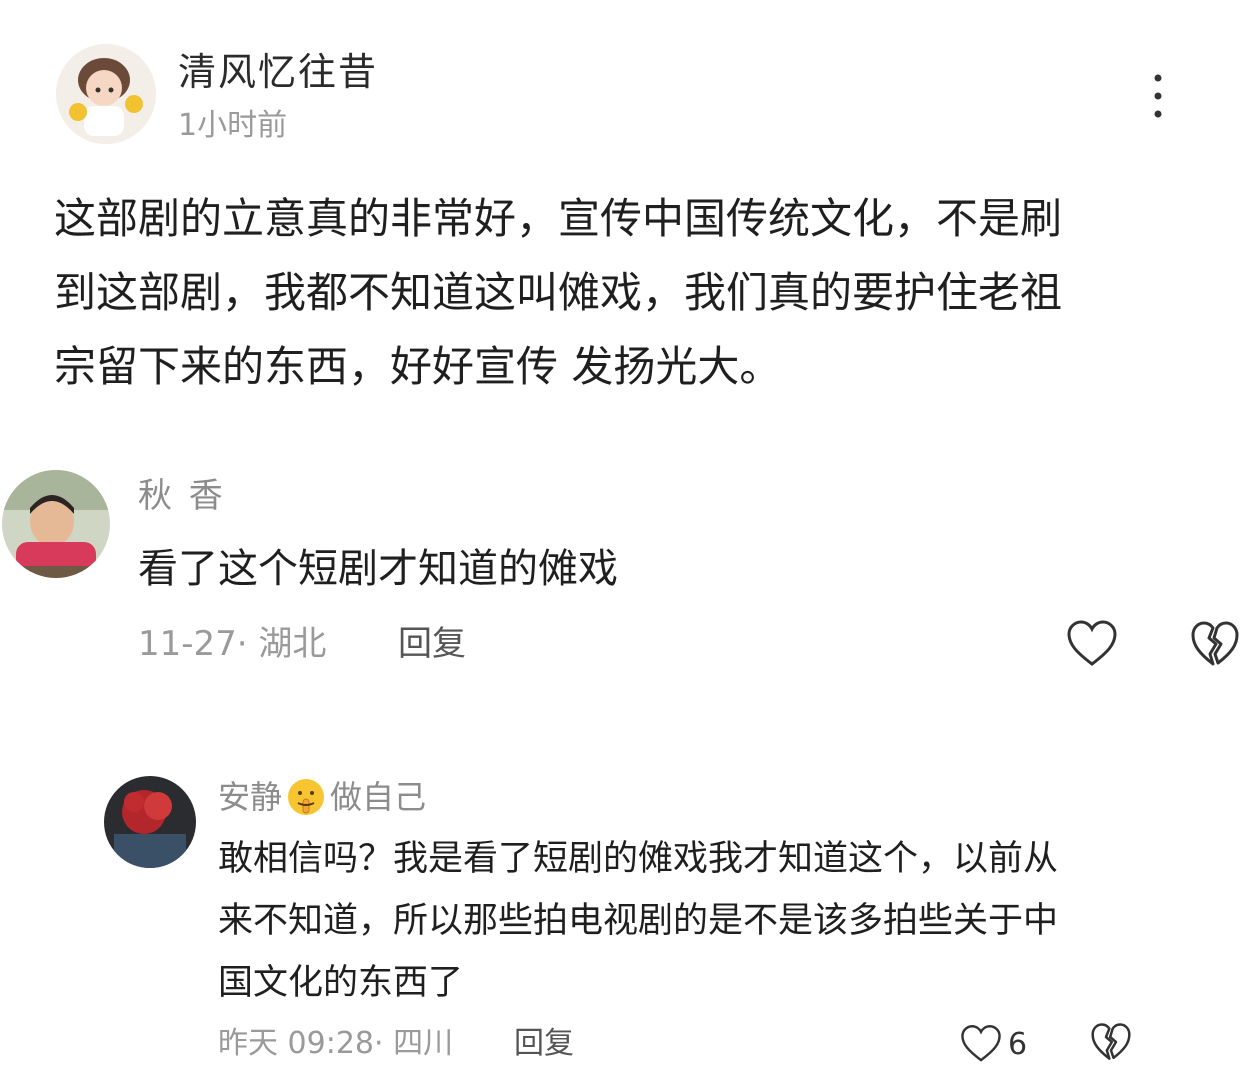 This screenshot has height=1072, width=1242. I want to click on comment2-text-line: 国文化的东西了, so click(341, 983).